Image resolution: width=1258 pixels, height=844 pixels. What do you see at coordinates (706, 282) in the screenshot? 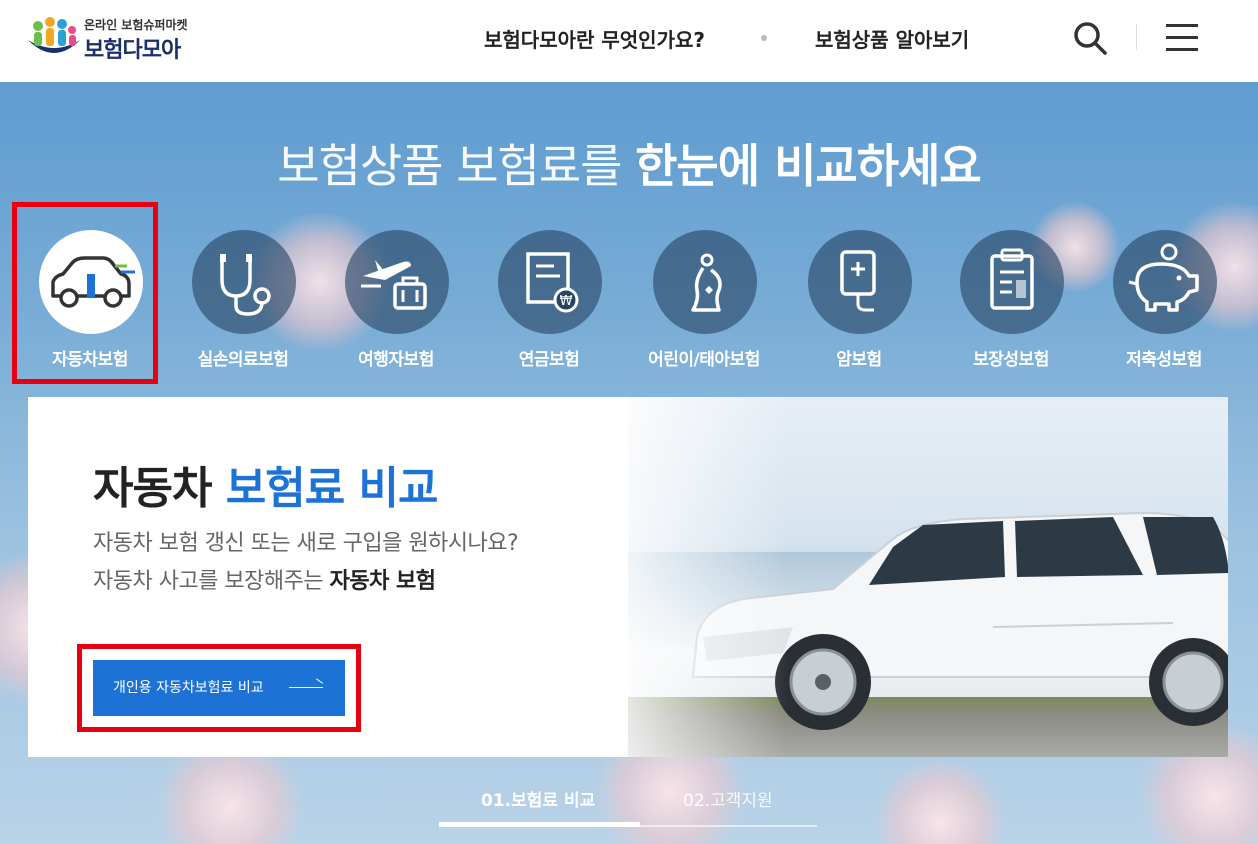
I see `pregnant-woman-icon` at bounding box center [706, 282].